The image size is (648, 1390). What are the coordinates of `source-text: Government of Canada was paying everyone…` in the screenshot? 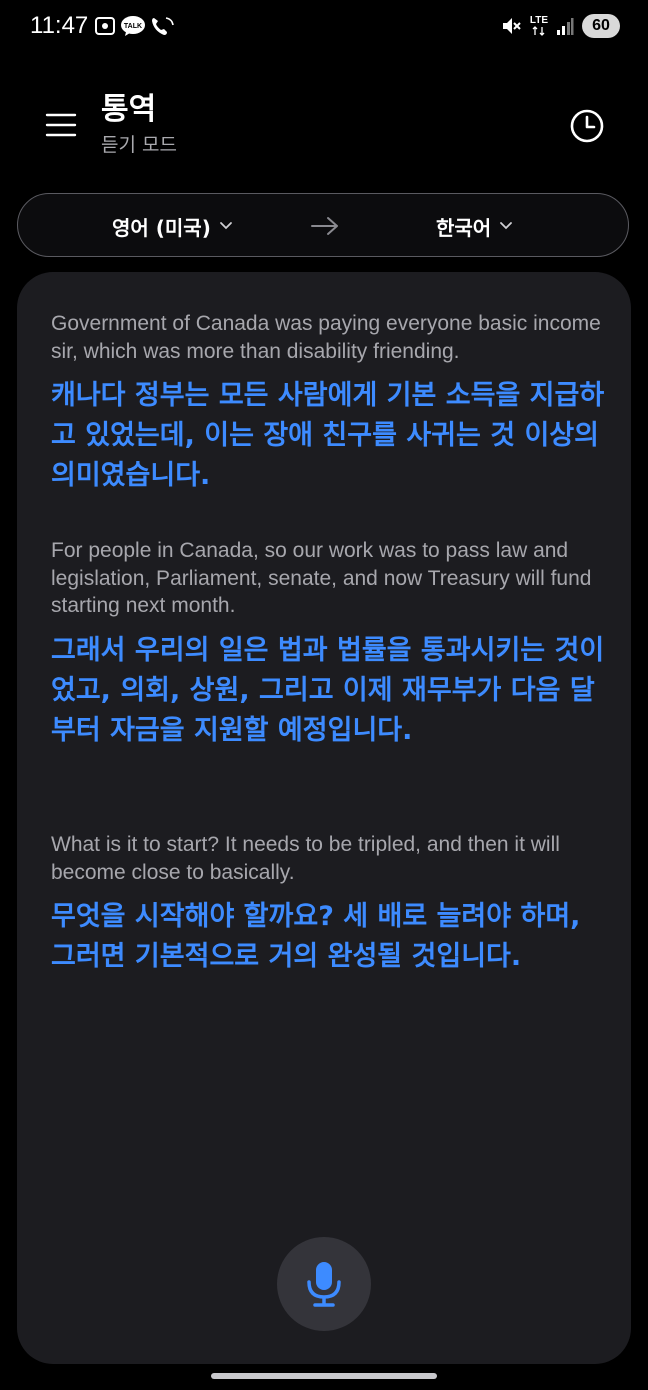 It's located at (326, 337).